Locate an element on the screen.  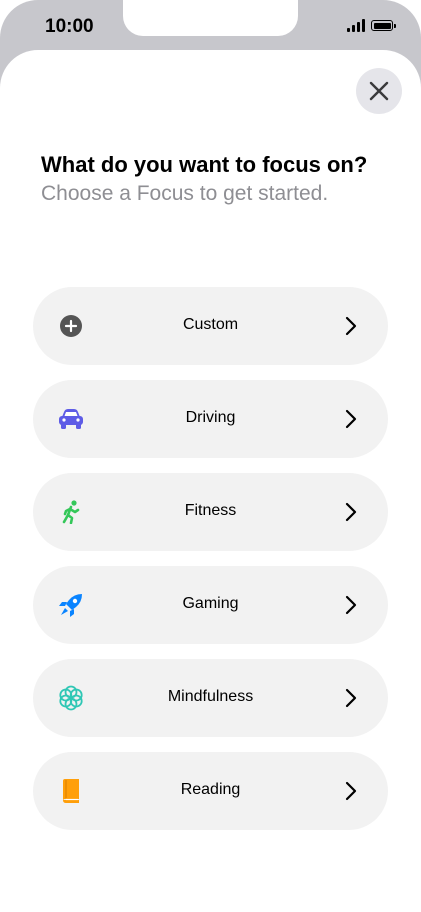
focus-option-label: Gaming is located at coordinates (210, 603).